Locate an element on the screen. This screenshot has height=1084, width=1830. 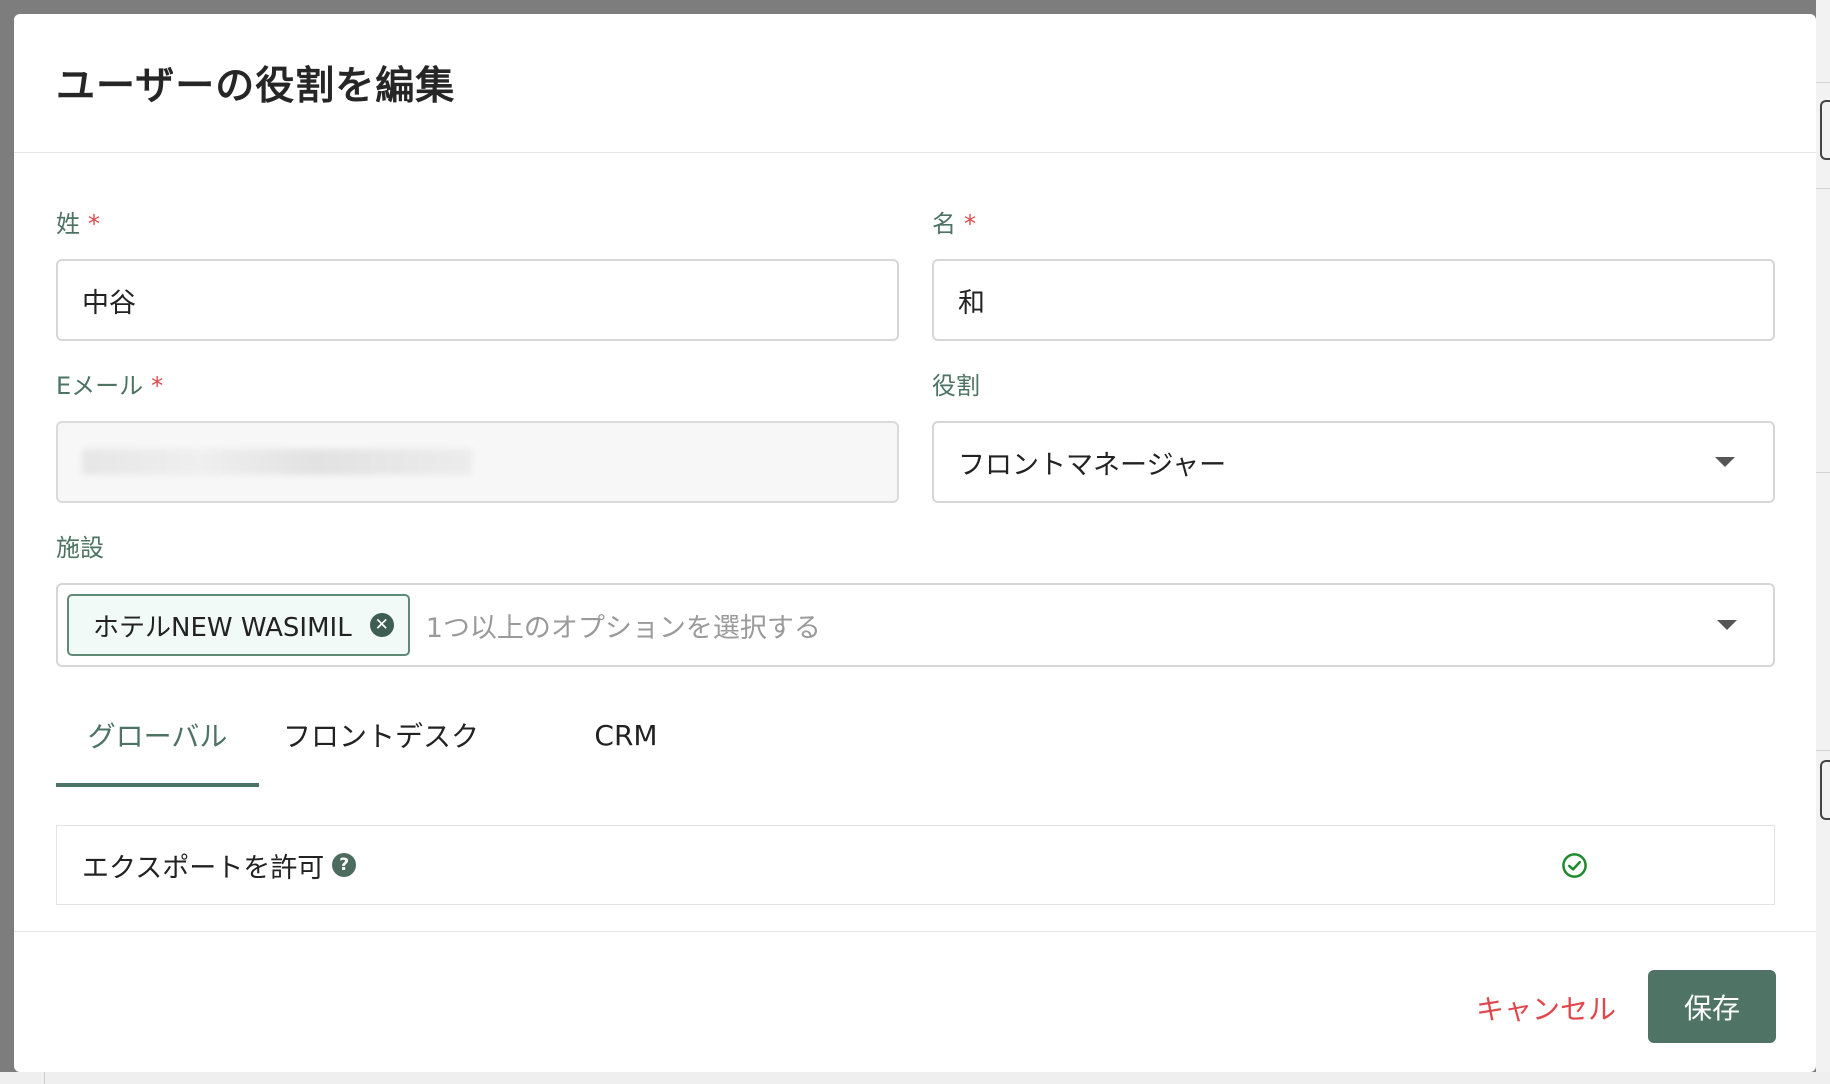
facility-field: 施設 ホテルNEW WASIMIL ✕ 1つ以上のオプションを選択する is located at coordinates (915, 600).